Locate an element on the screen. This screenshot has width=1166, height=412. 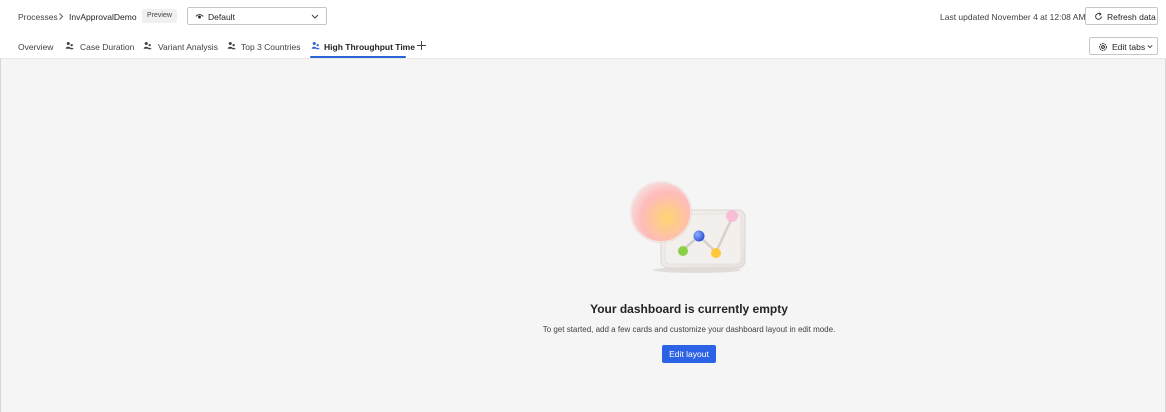
last-updated-text: Last updated November 4 at 12:08 AM is located at coordinates (1013, 17).